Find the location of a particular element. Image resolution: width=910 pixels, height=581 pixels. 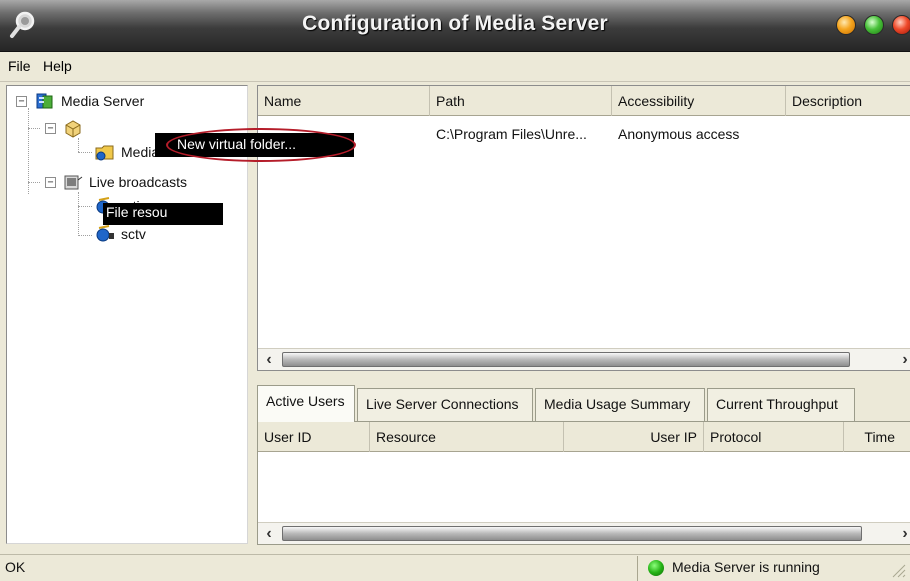

column-header-protocol: Protocol is located at coordinates (774, 437).